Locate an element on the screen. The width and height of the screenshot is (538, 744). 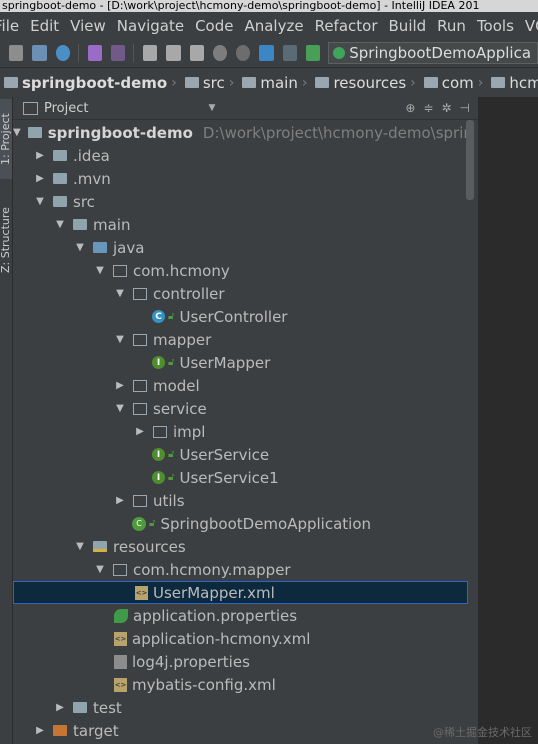
menu-navigate: Navigate is located at coordinates (150, 26).